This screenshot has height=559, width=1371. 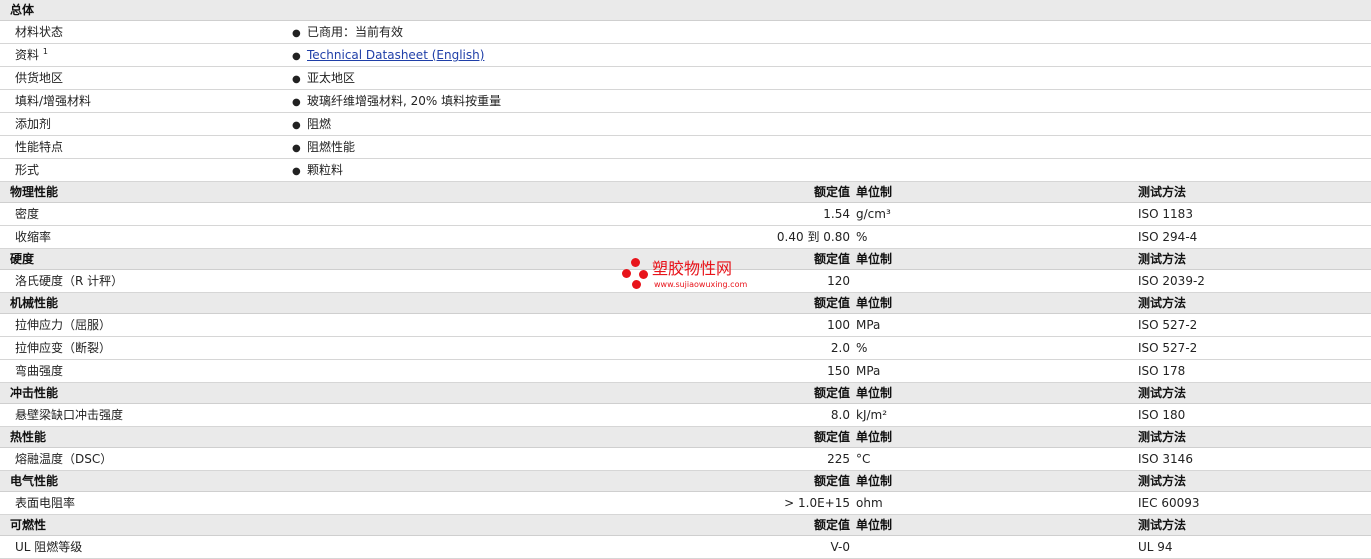 I want to click on watermark-name: 塑胶物性网, so click(x=692, y=268).